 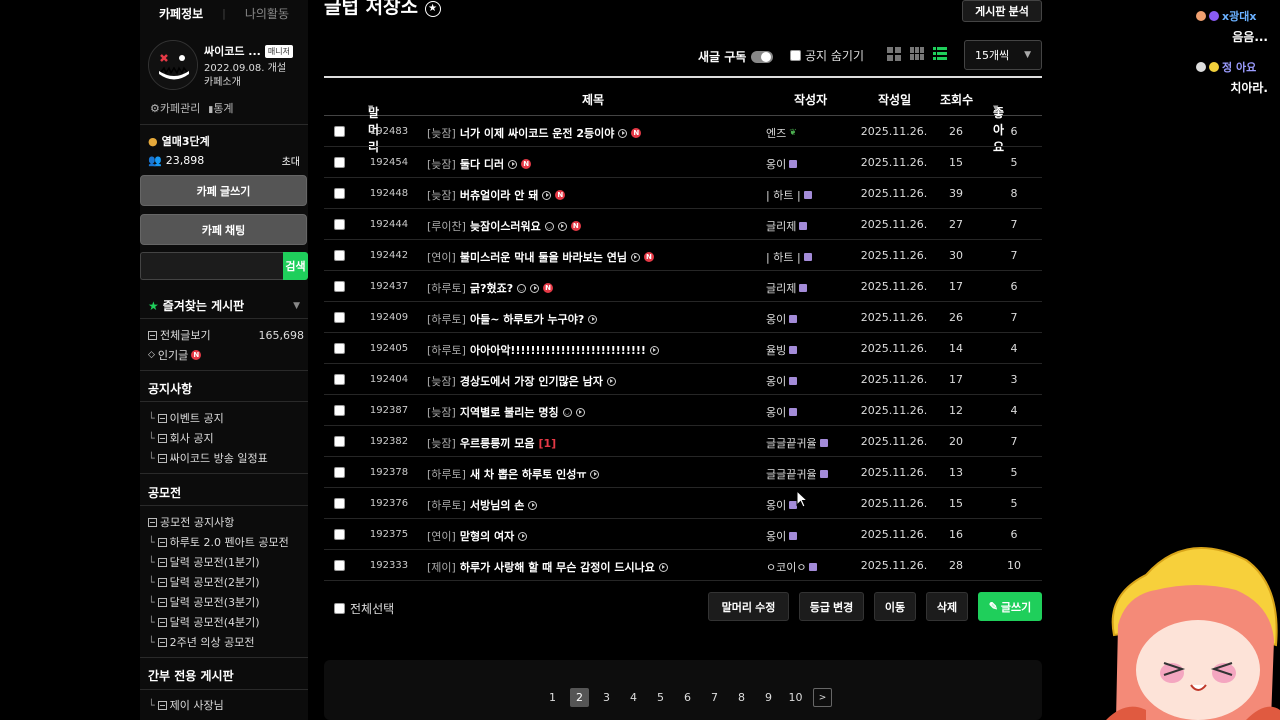 What do you see at coordinates (579, 697) in the screenshot?
I see `page-2: 2` at bounding box center [579, 697].